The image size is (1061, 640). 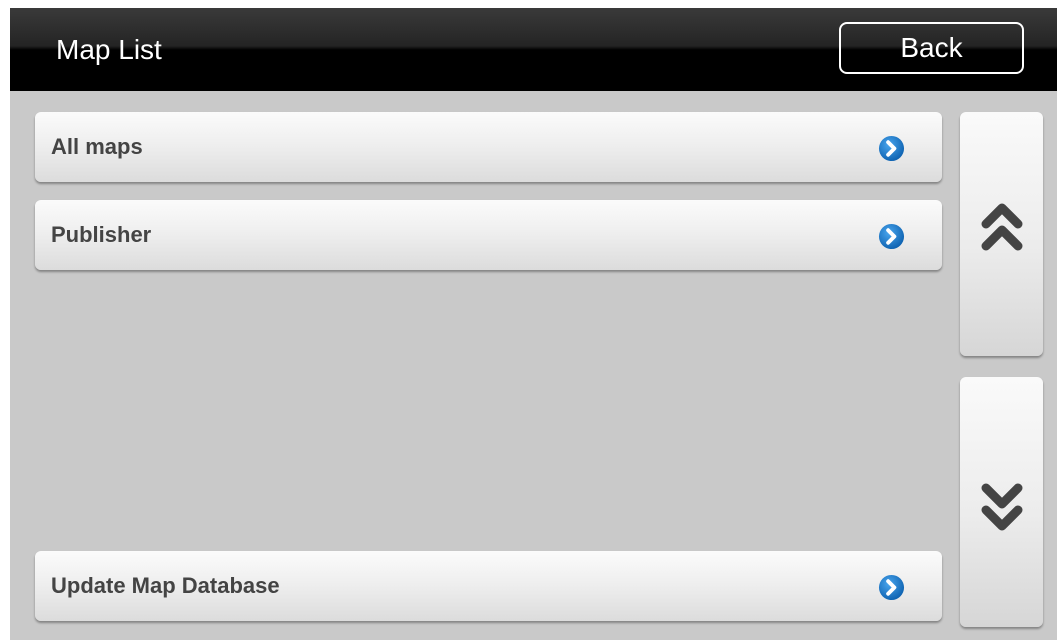 I want to click on list-item-label: Update Map Database, so click(x=165, y=585).